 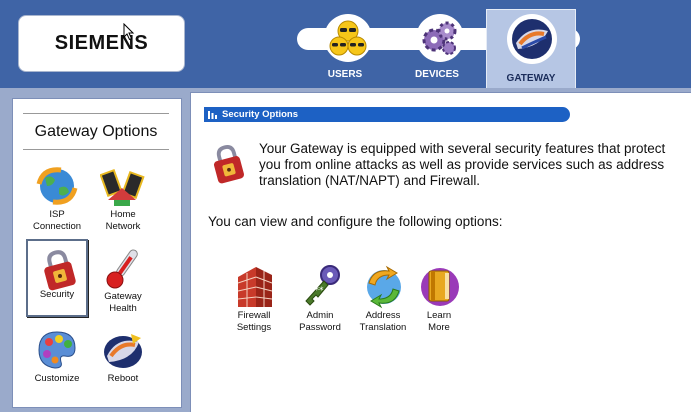 What do you see at coordinates (348, 38) in the screenshot?
I see `users-icon` at bounding box center [348, 38].